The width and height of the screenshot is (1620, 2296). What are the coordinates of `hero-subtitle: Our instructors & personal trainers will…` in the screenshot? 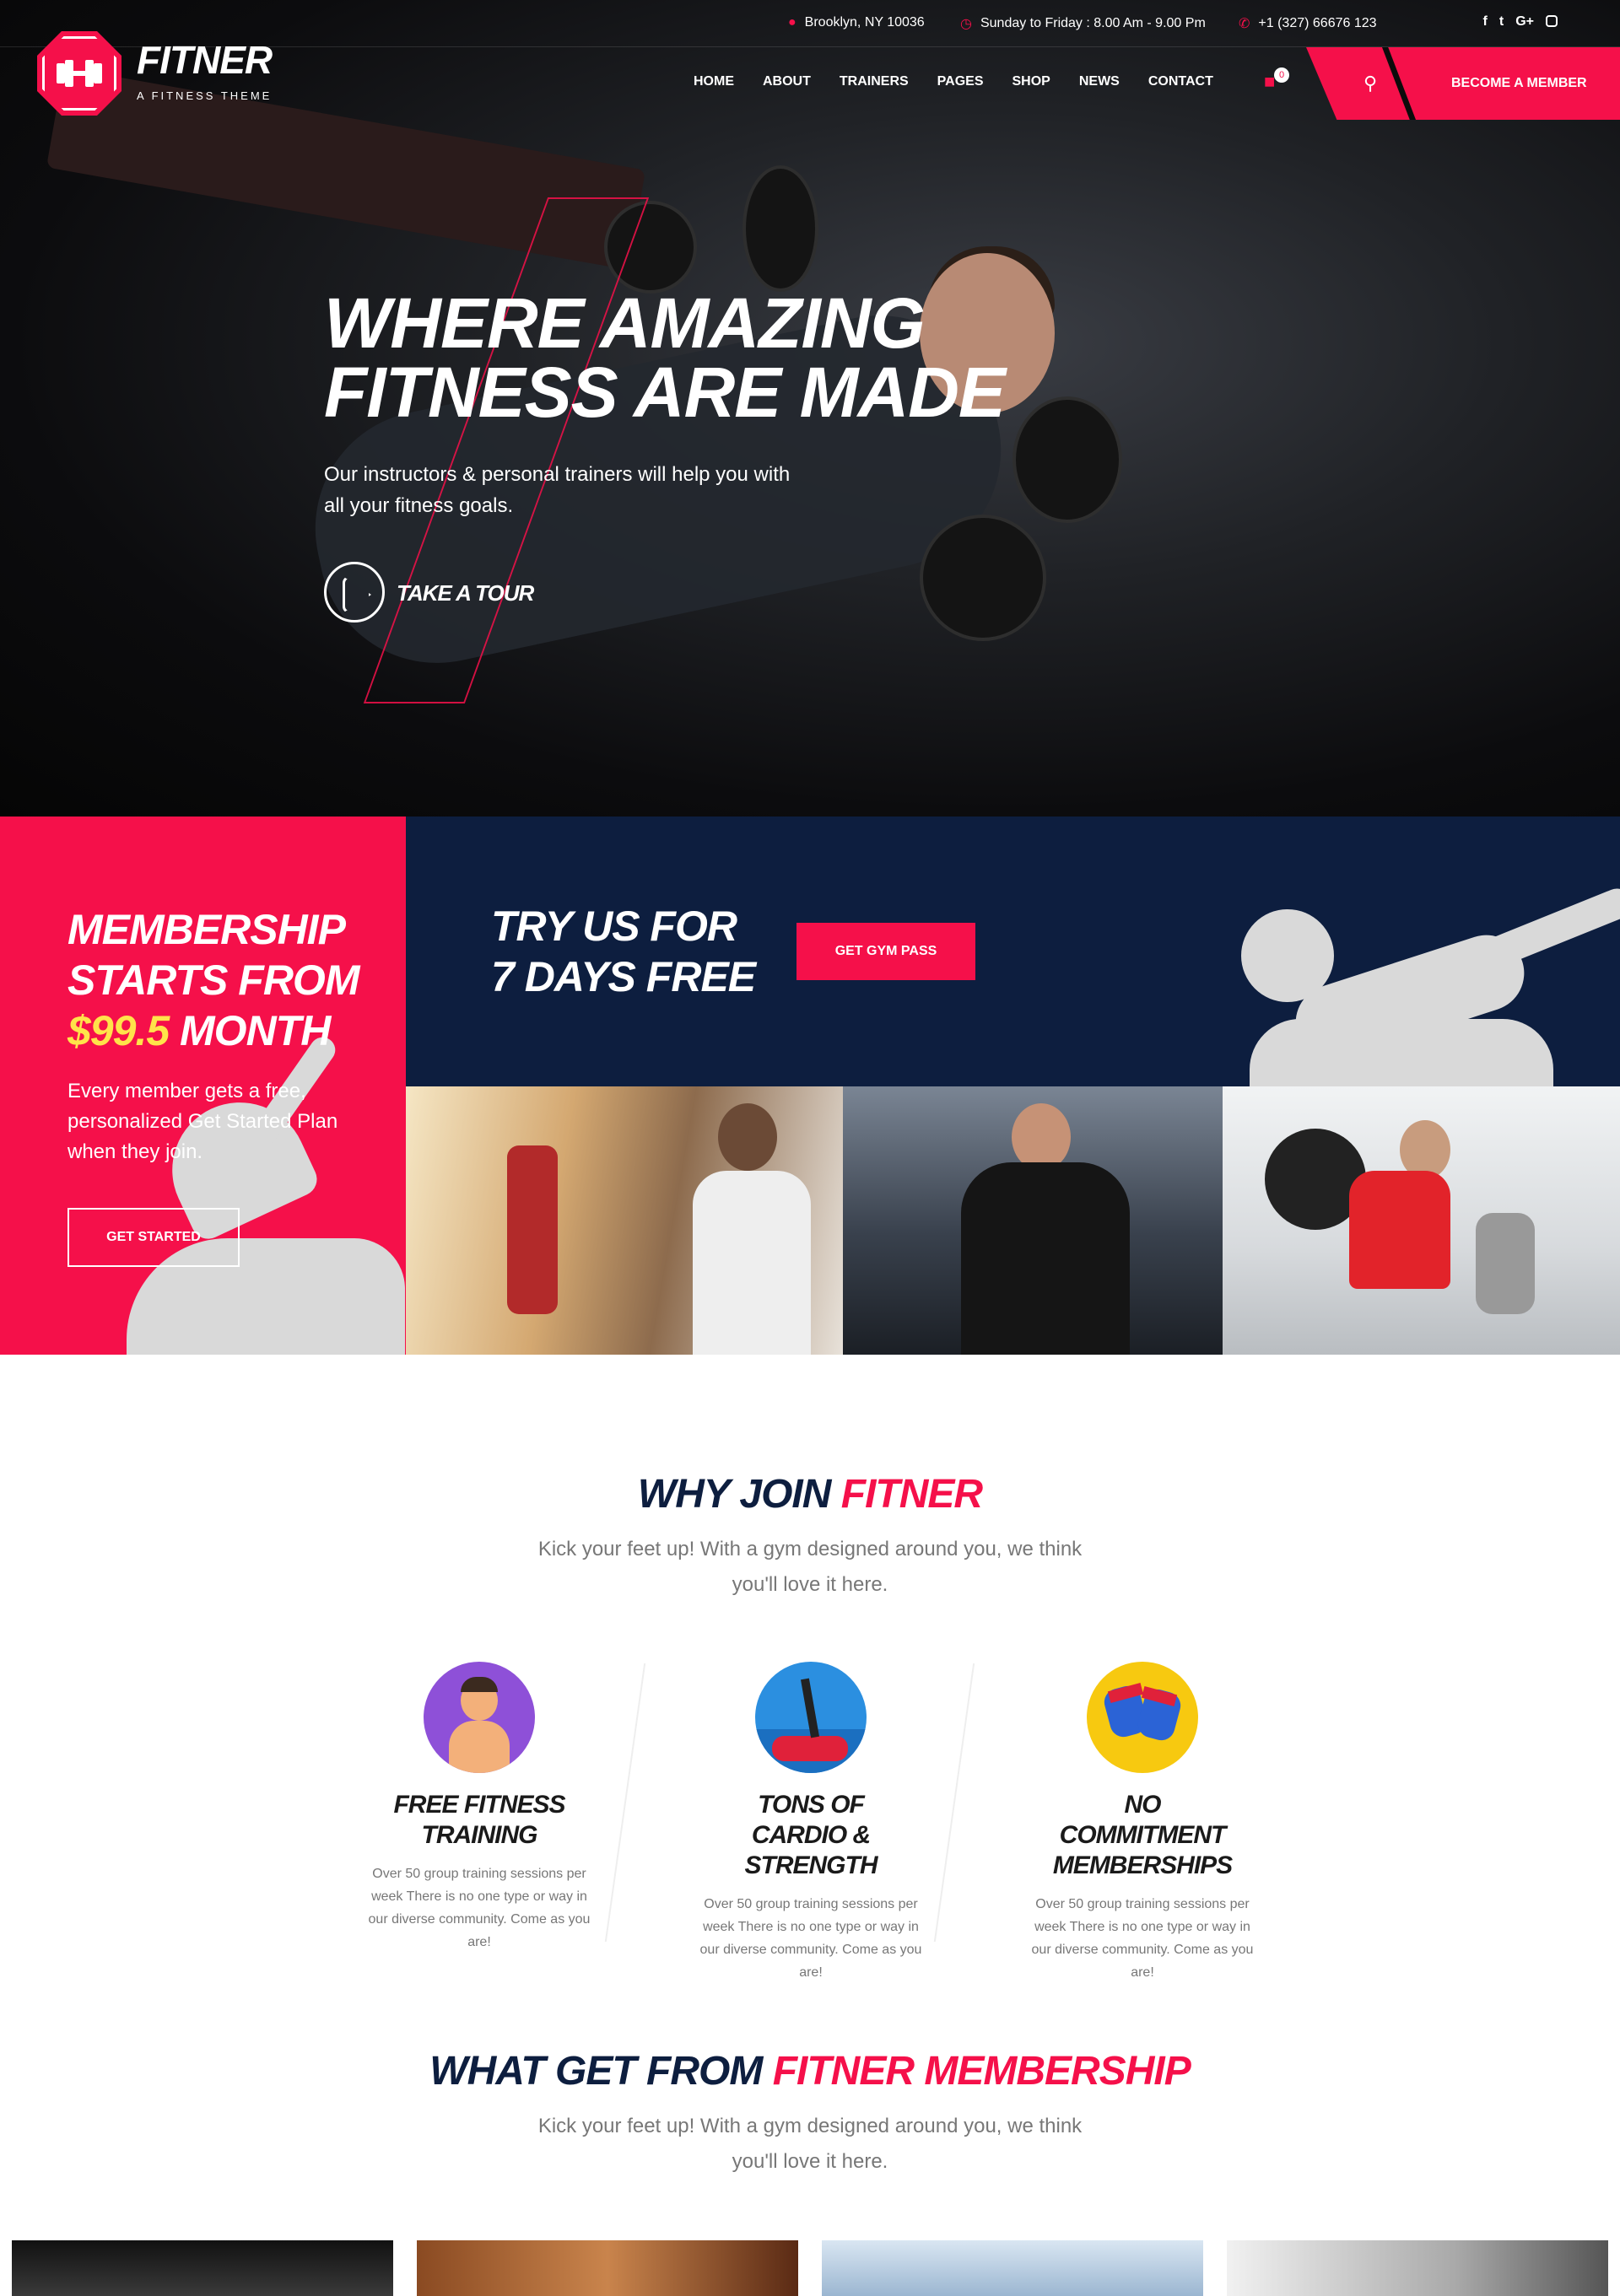 It's located at (557, 490).